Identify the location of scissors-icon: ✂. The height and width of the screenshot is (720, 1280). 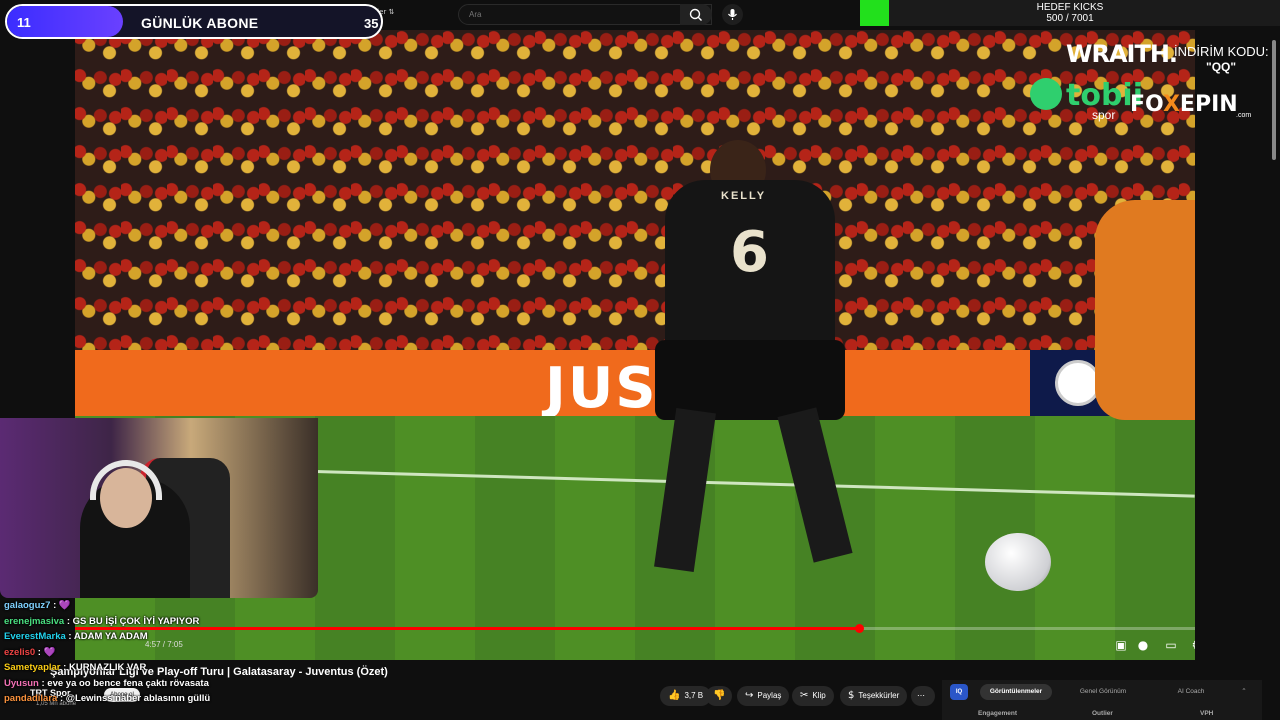
(804, 695).